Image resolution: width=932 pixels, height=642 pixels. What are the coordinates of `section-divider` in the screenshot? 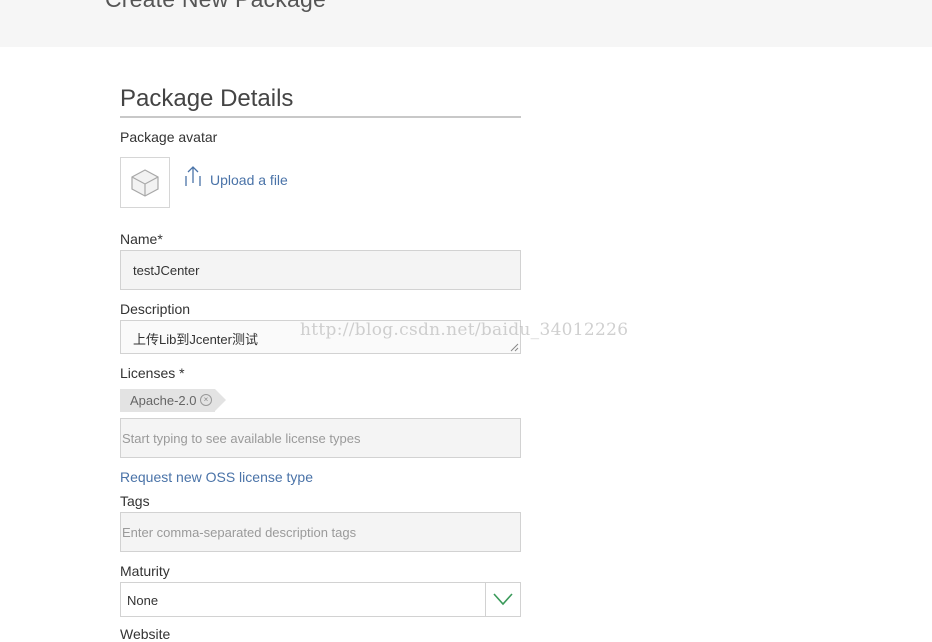 It's located at (320, 117).